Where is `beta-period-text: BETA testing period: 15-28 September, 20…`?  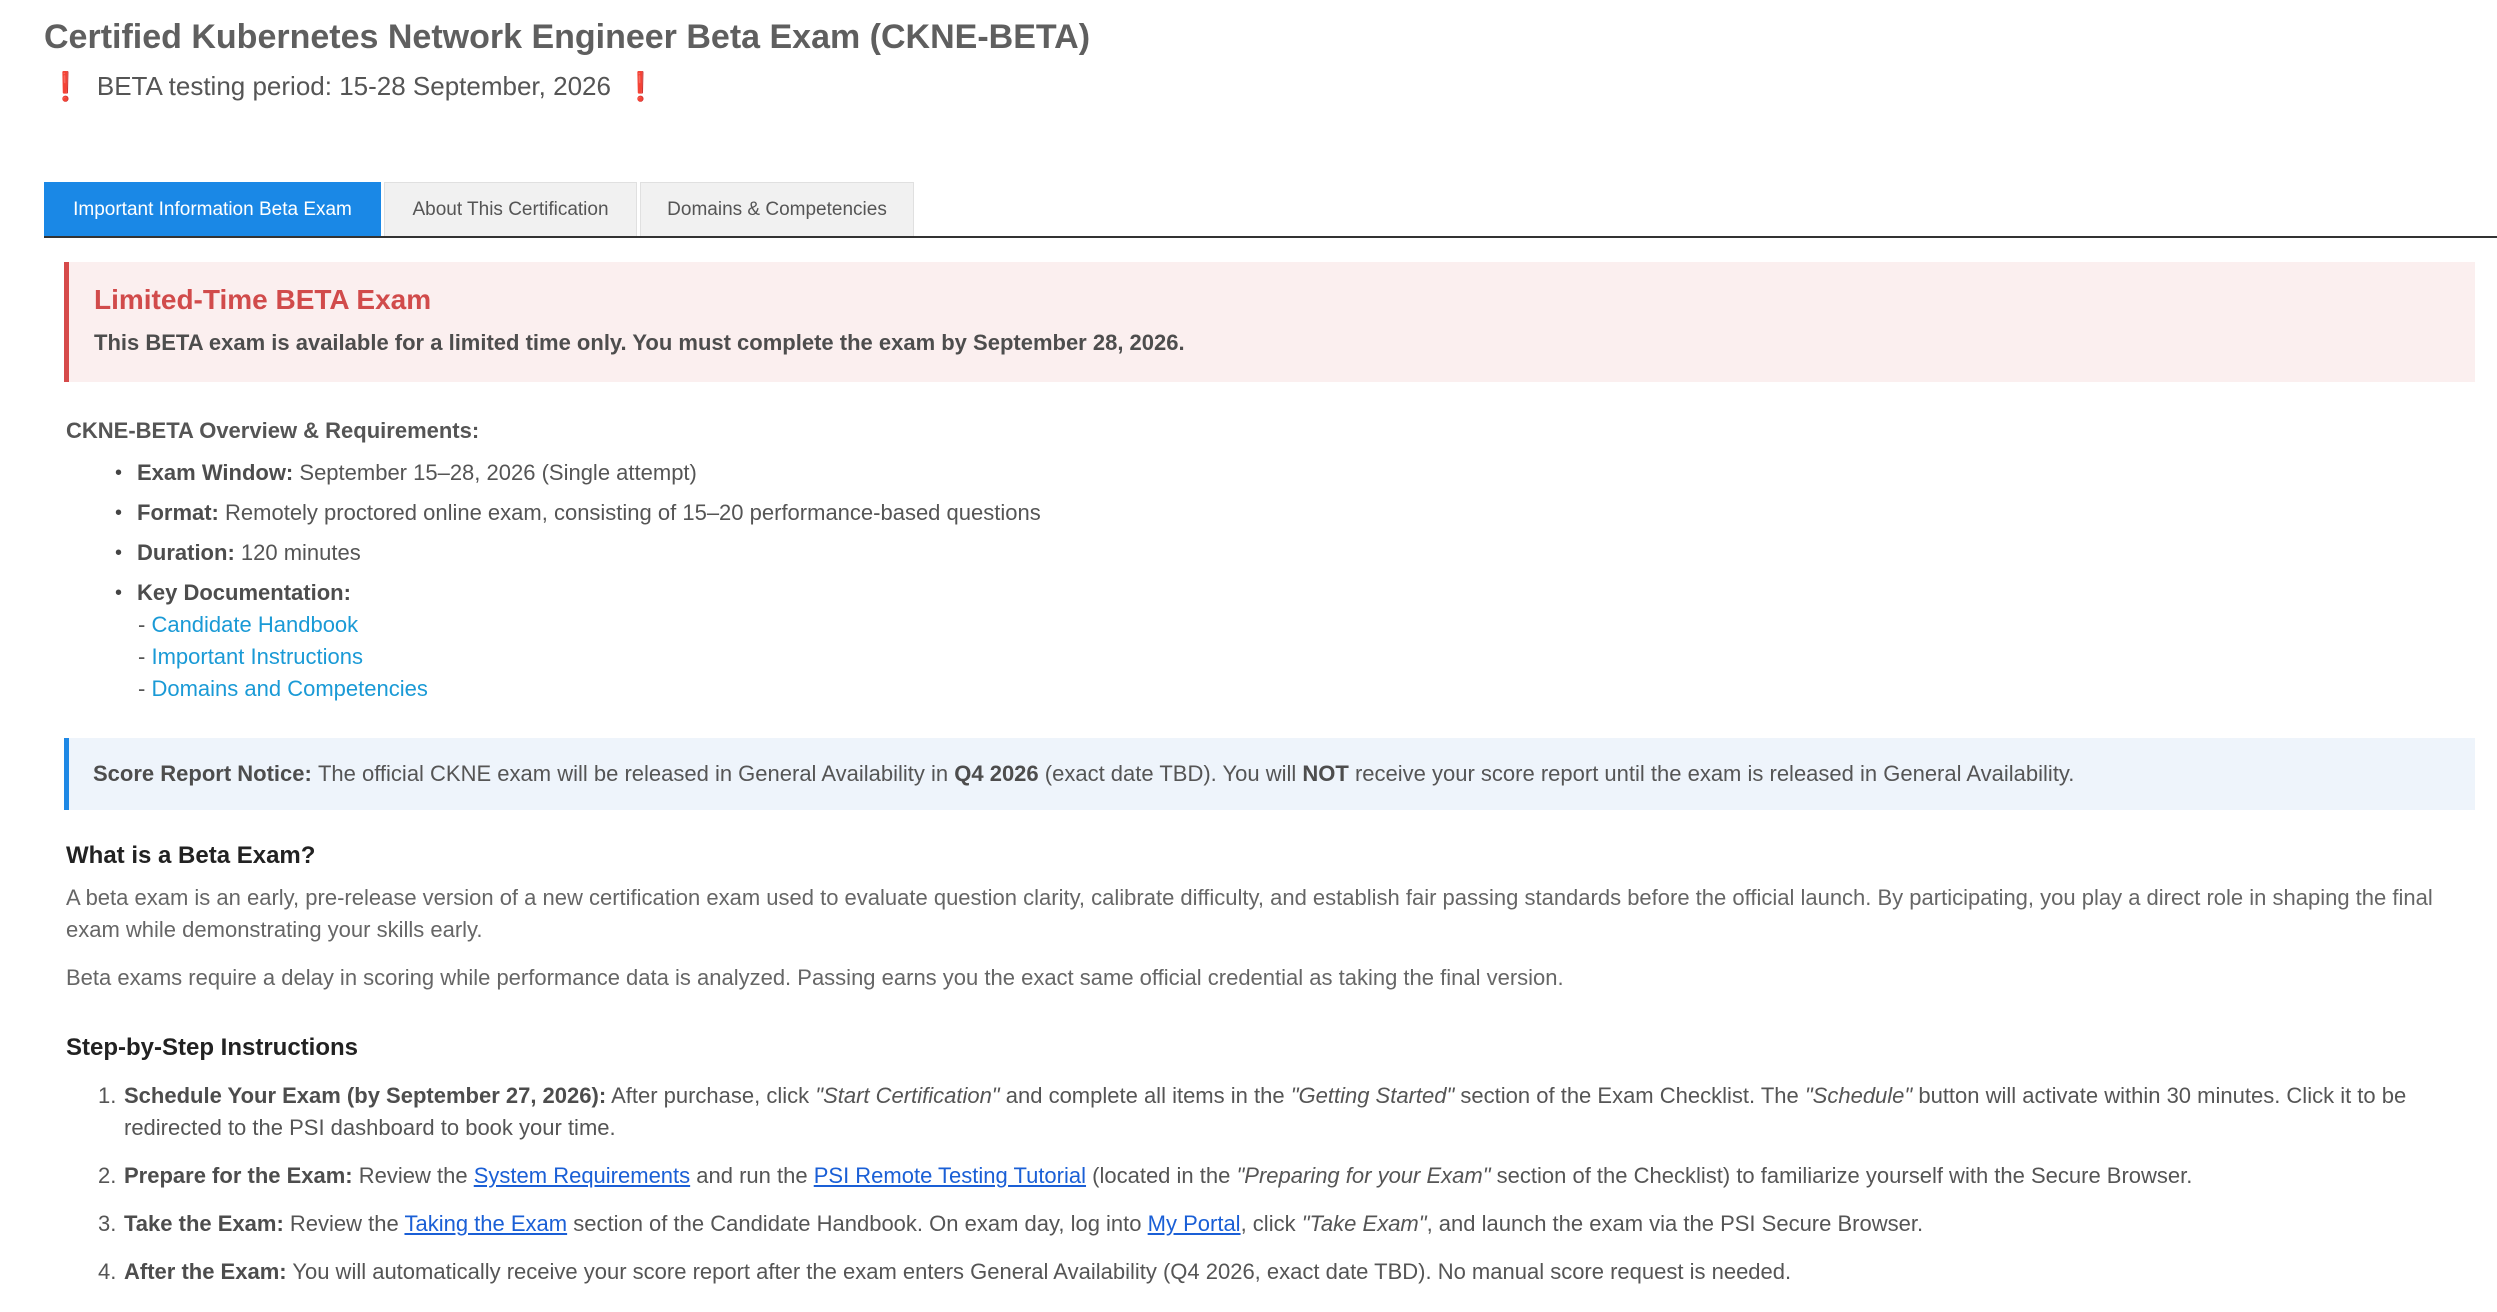 beta-period-text: BETA testing period: 15-28 September, 20… is located at coordinates (353, 86).